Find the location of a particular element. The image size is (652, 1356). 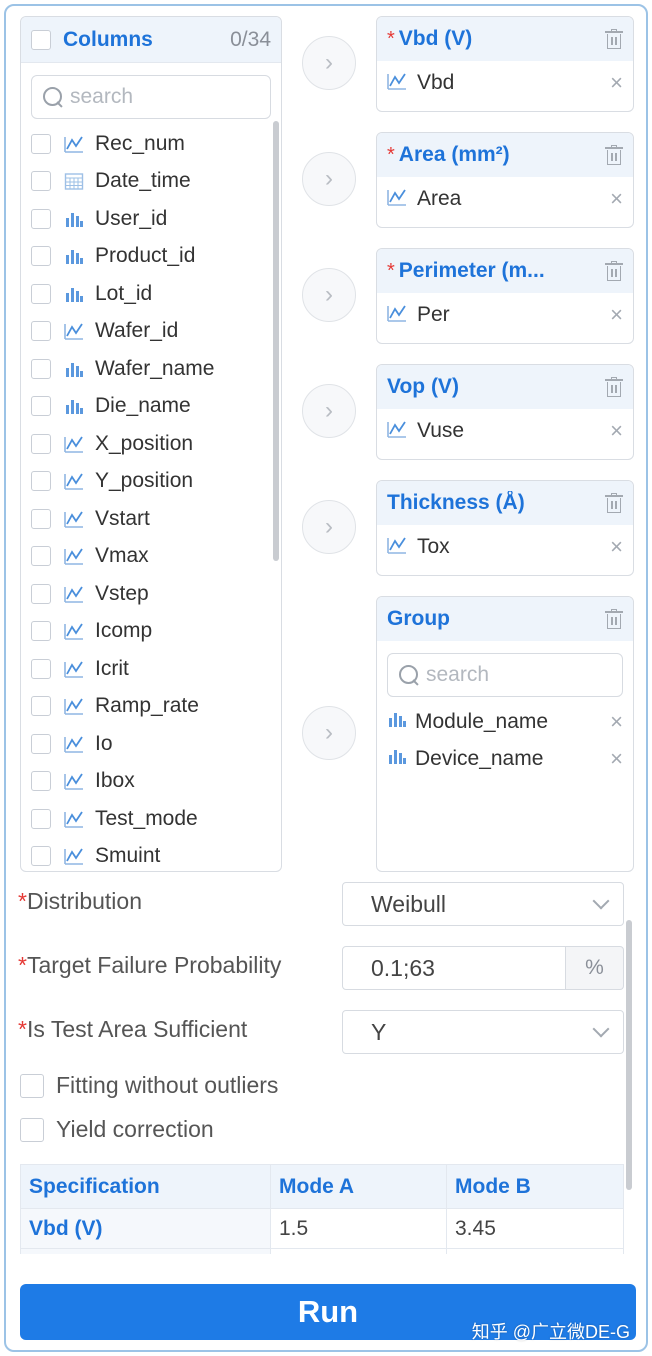

column-item: Die_name is located at coordinates (151, 407).